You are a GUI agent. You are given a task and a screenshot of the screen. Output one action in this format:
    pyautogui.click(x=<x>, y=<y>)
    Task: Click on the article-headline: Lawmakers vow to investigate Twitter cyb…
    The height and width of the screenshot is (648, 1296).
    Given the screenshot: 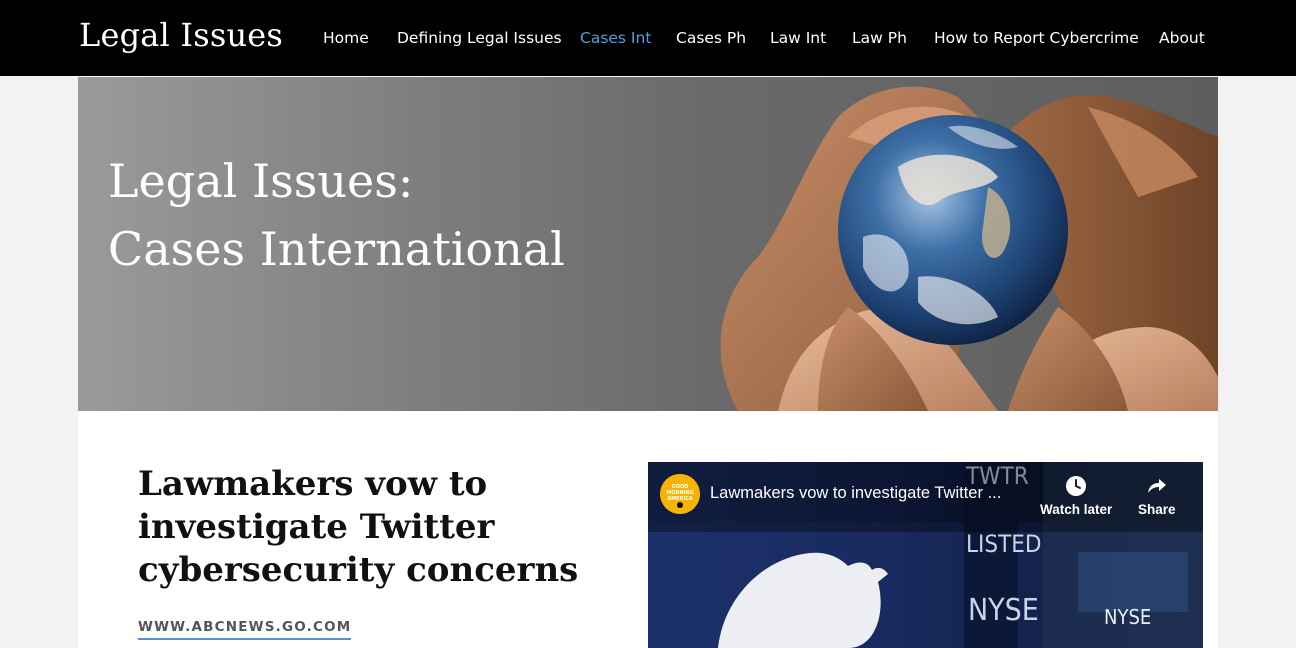 What is the action you would take?
    pyautogui.click(x=358, y=527)
    